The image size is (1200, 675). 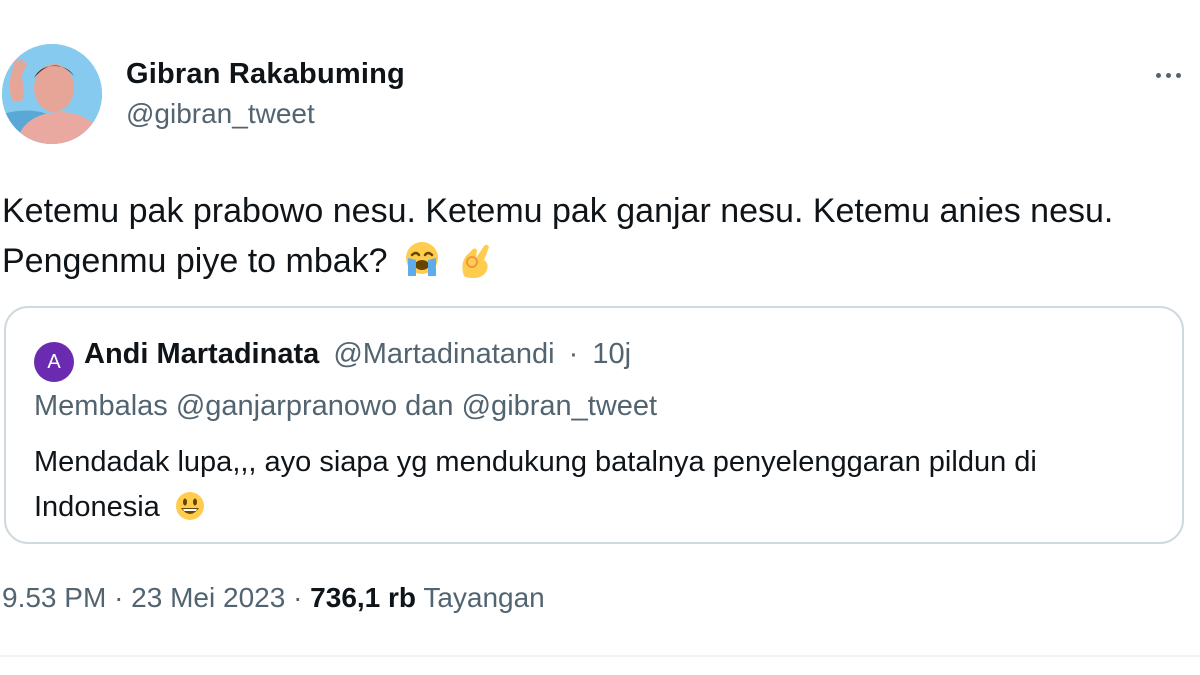 I want to click on divider, so click(x=600, y=656).